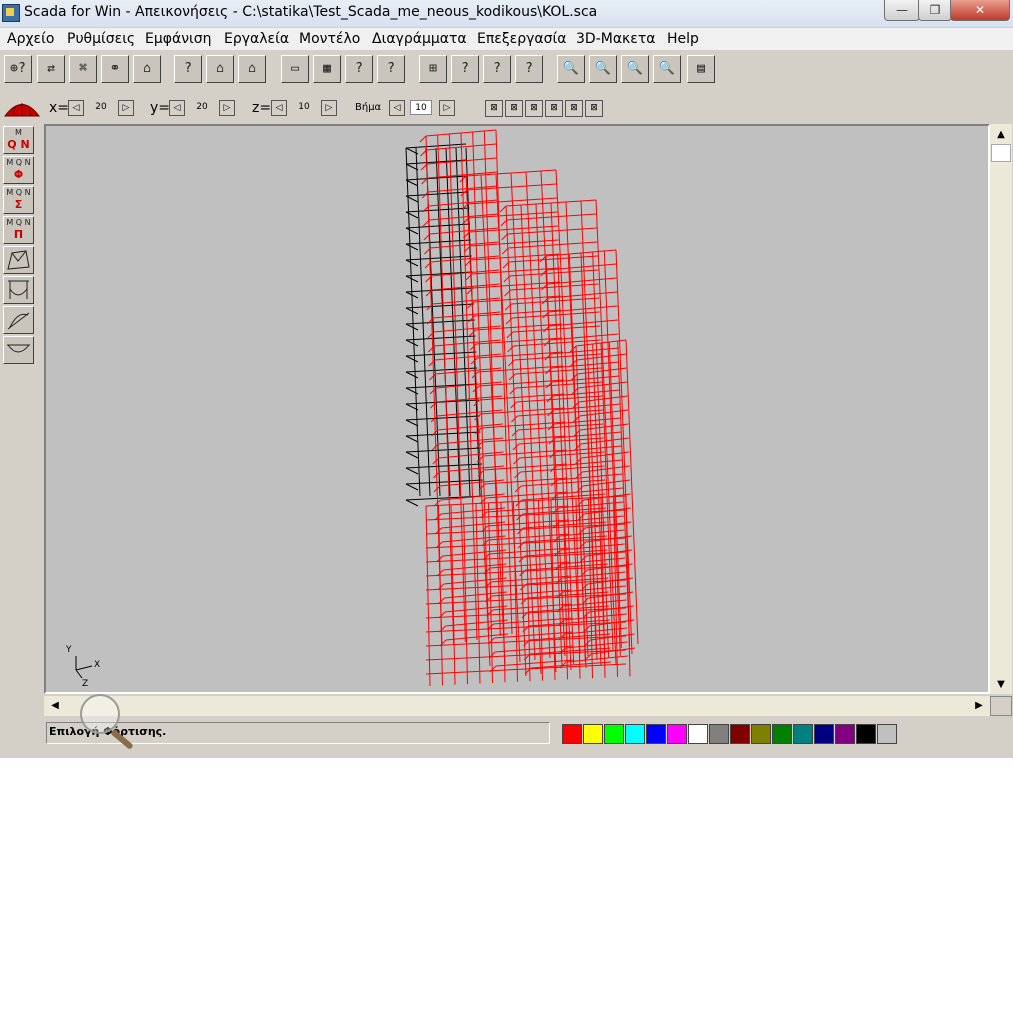 Image resolution: width=1013 pixels, height=1024 pixels. I want to click on print-icon: ▤, so click(701, 69).